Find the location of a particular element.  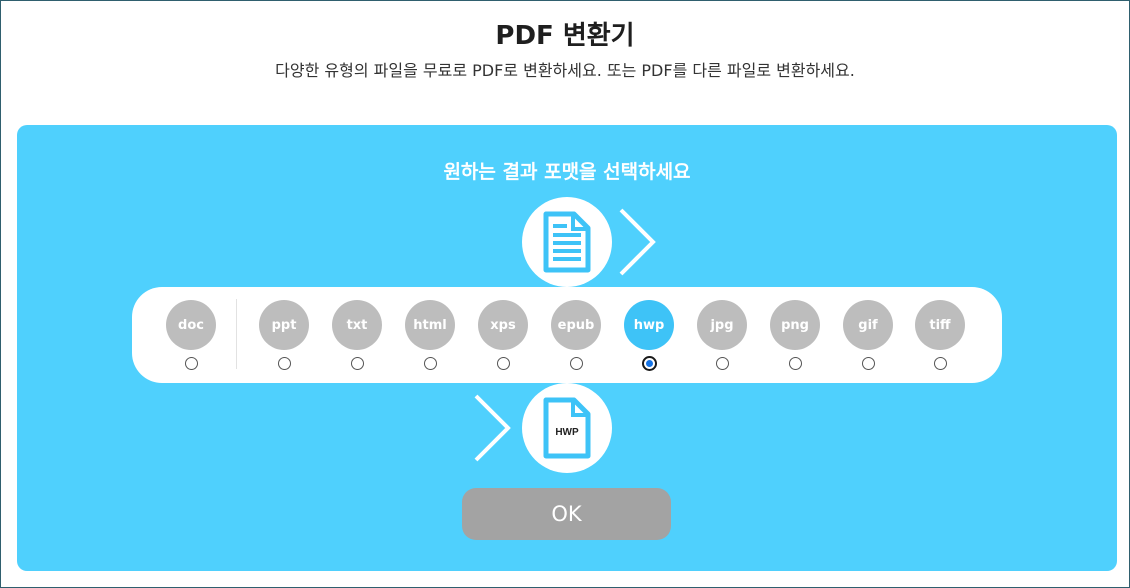

document-lines-icon is located at coordinates (567, 242).